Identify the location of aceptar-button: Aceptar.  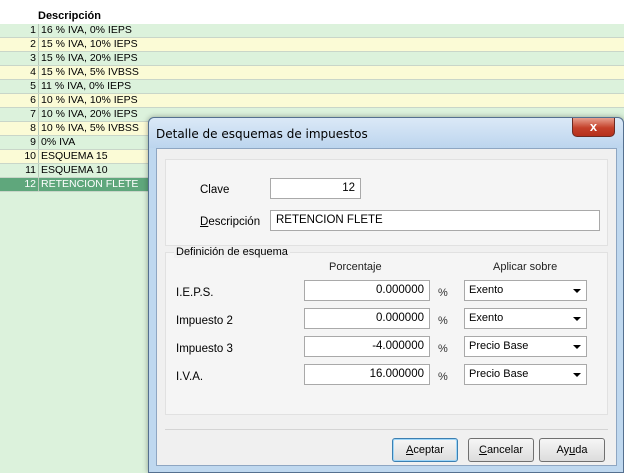
(425, 450).